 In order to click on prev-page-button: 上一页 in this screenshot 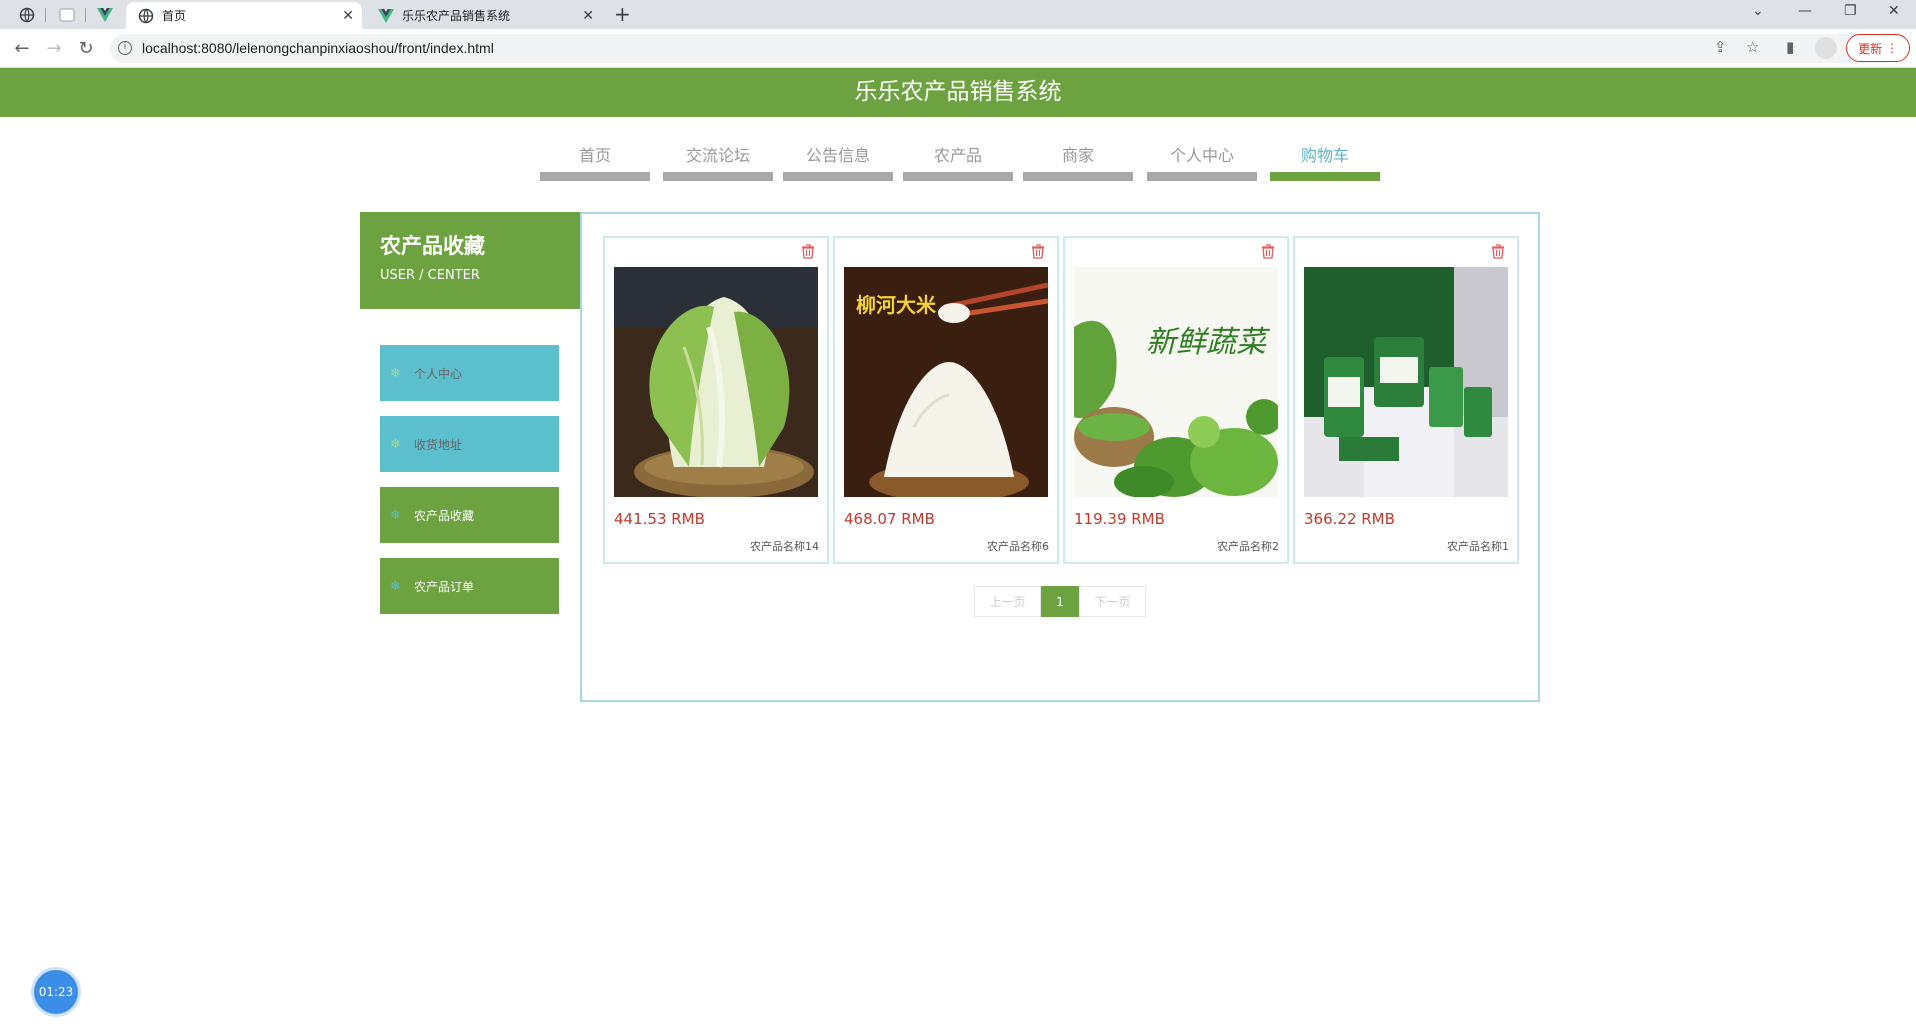, I will do `click(1007, 601)`.